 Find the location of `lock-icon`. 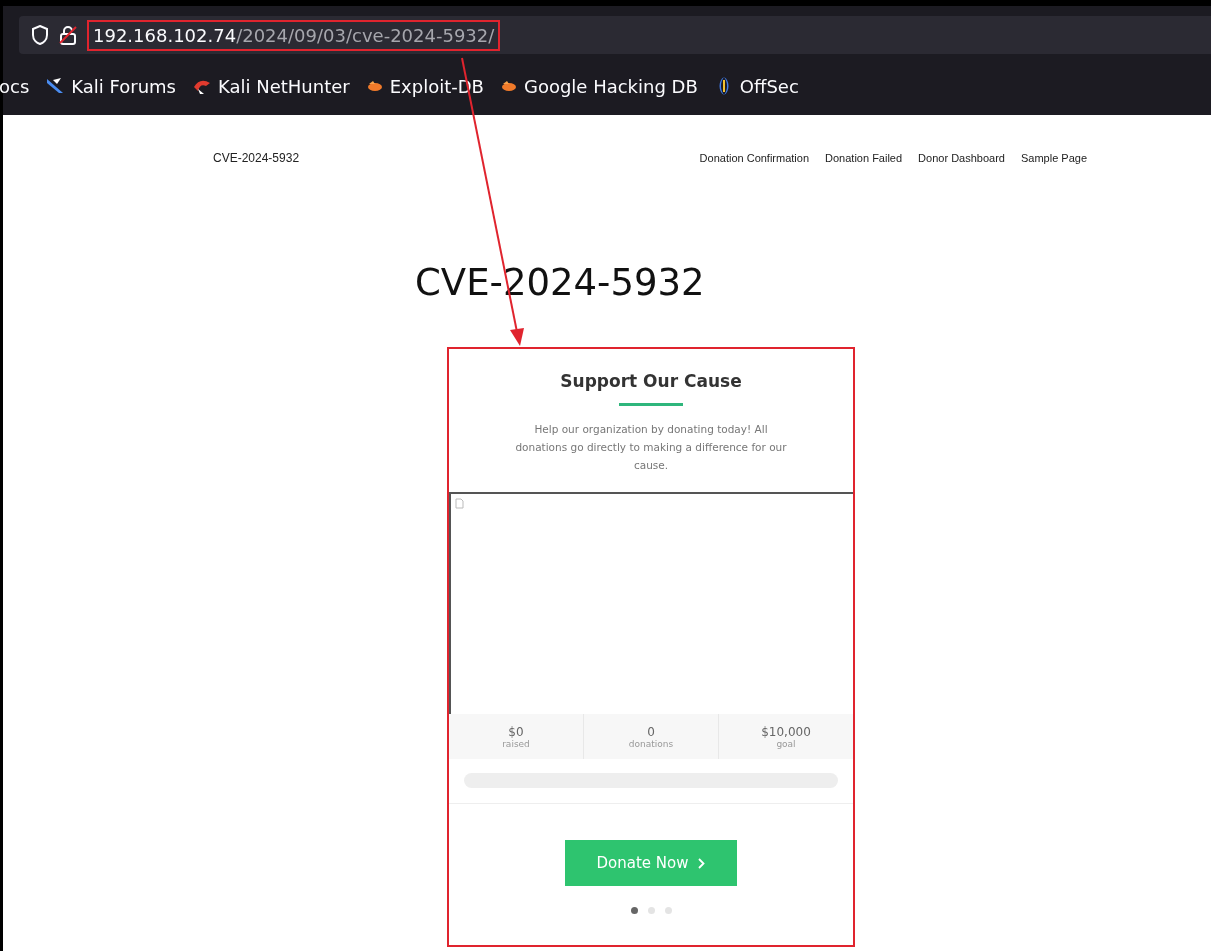

lock-icon is located at coordinates (68, 35).